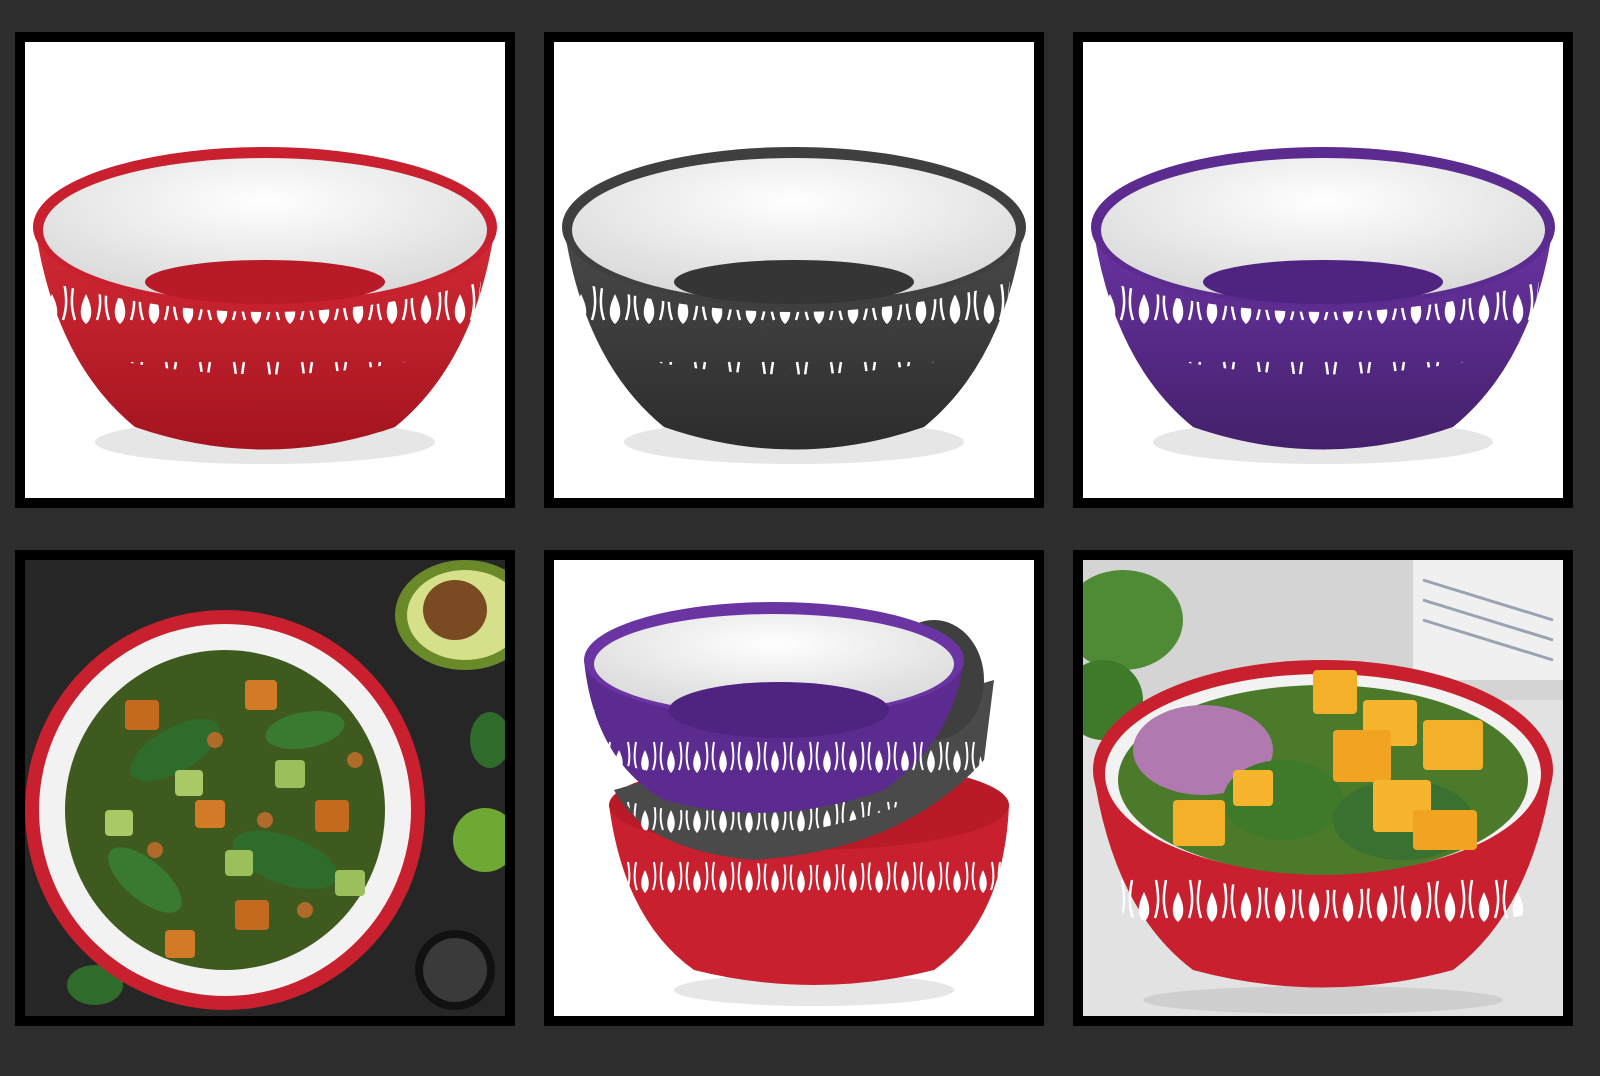 The width and height of the screenshot is (1600, 1076). What do you see at coordinates (796, 804) in the screenshot?
I see `stacked-bowls-illustration` at bounding box center [796, 804].